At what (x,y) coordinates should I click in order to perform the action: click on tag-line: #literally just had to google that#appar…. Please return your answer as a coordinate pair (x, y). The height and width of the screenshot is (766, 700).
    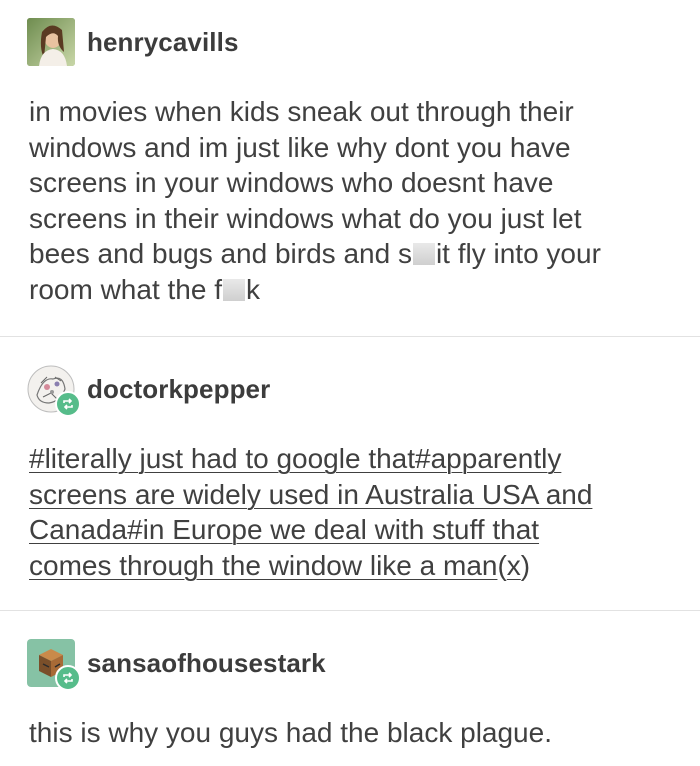
    Looking at the image, I should click on (349, 459).